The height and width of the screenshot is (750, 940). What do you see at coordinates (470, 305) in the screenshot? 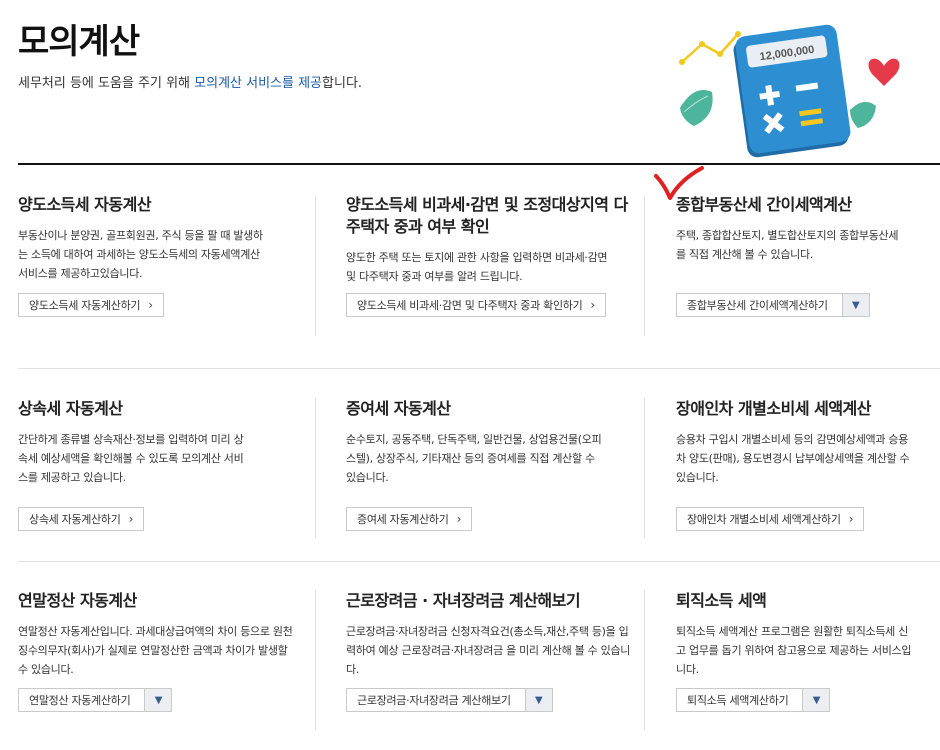
I see `button-label: 양도소득세 비과세·감면 및 다주택자 중과 확인하기` at bounding box center [470, 305].